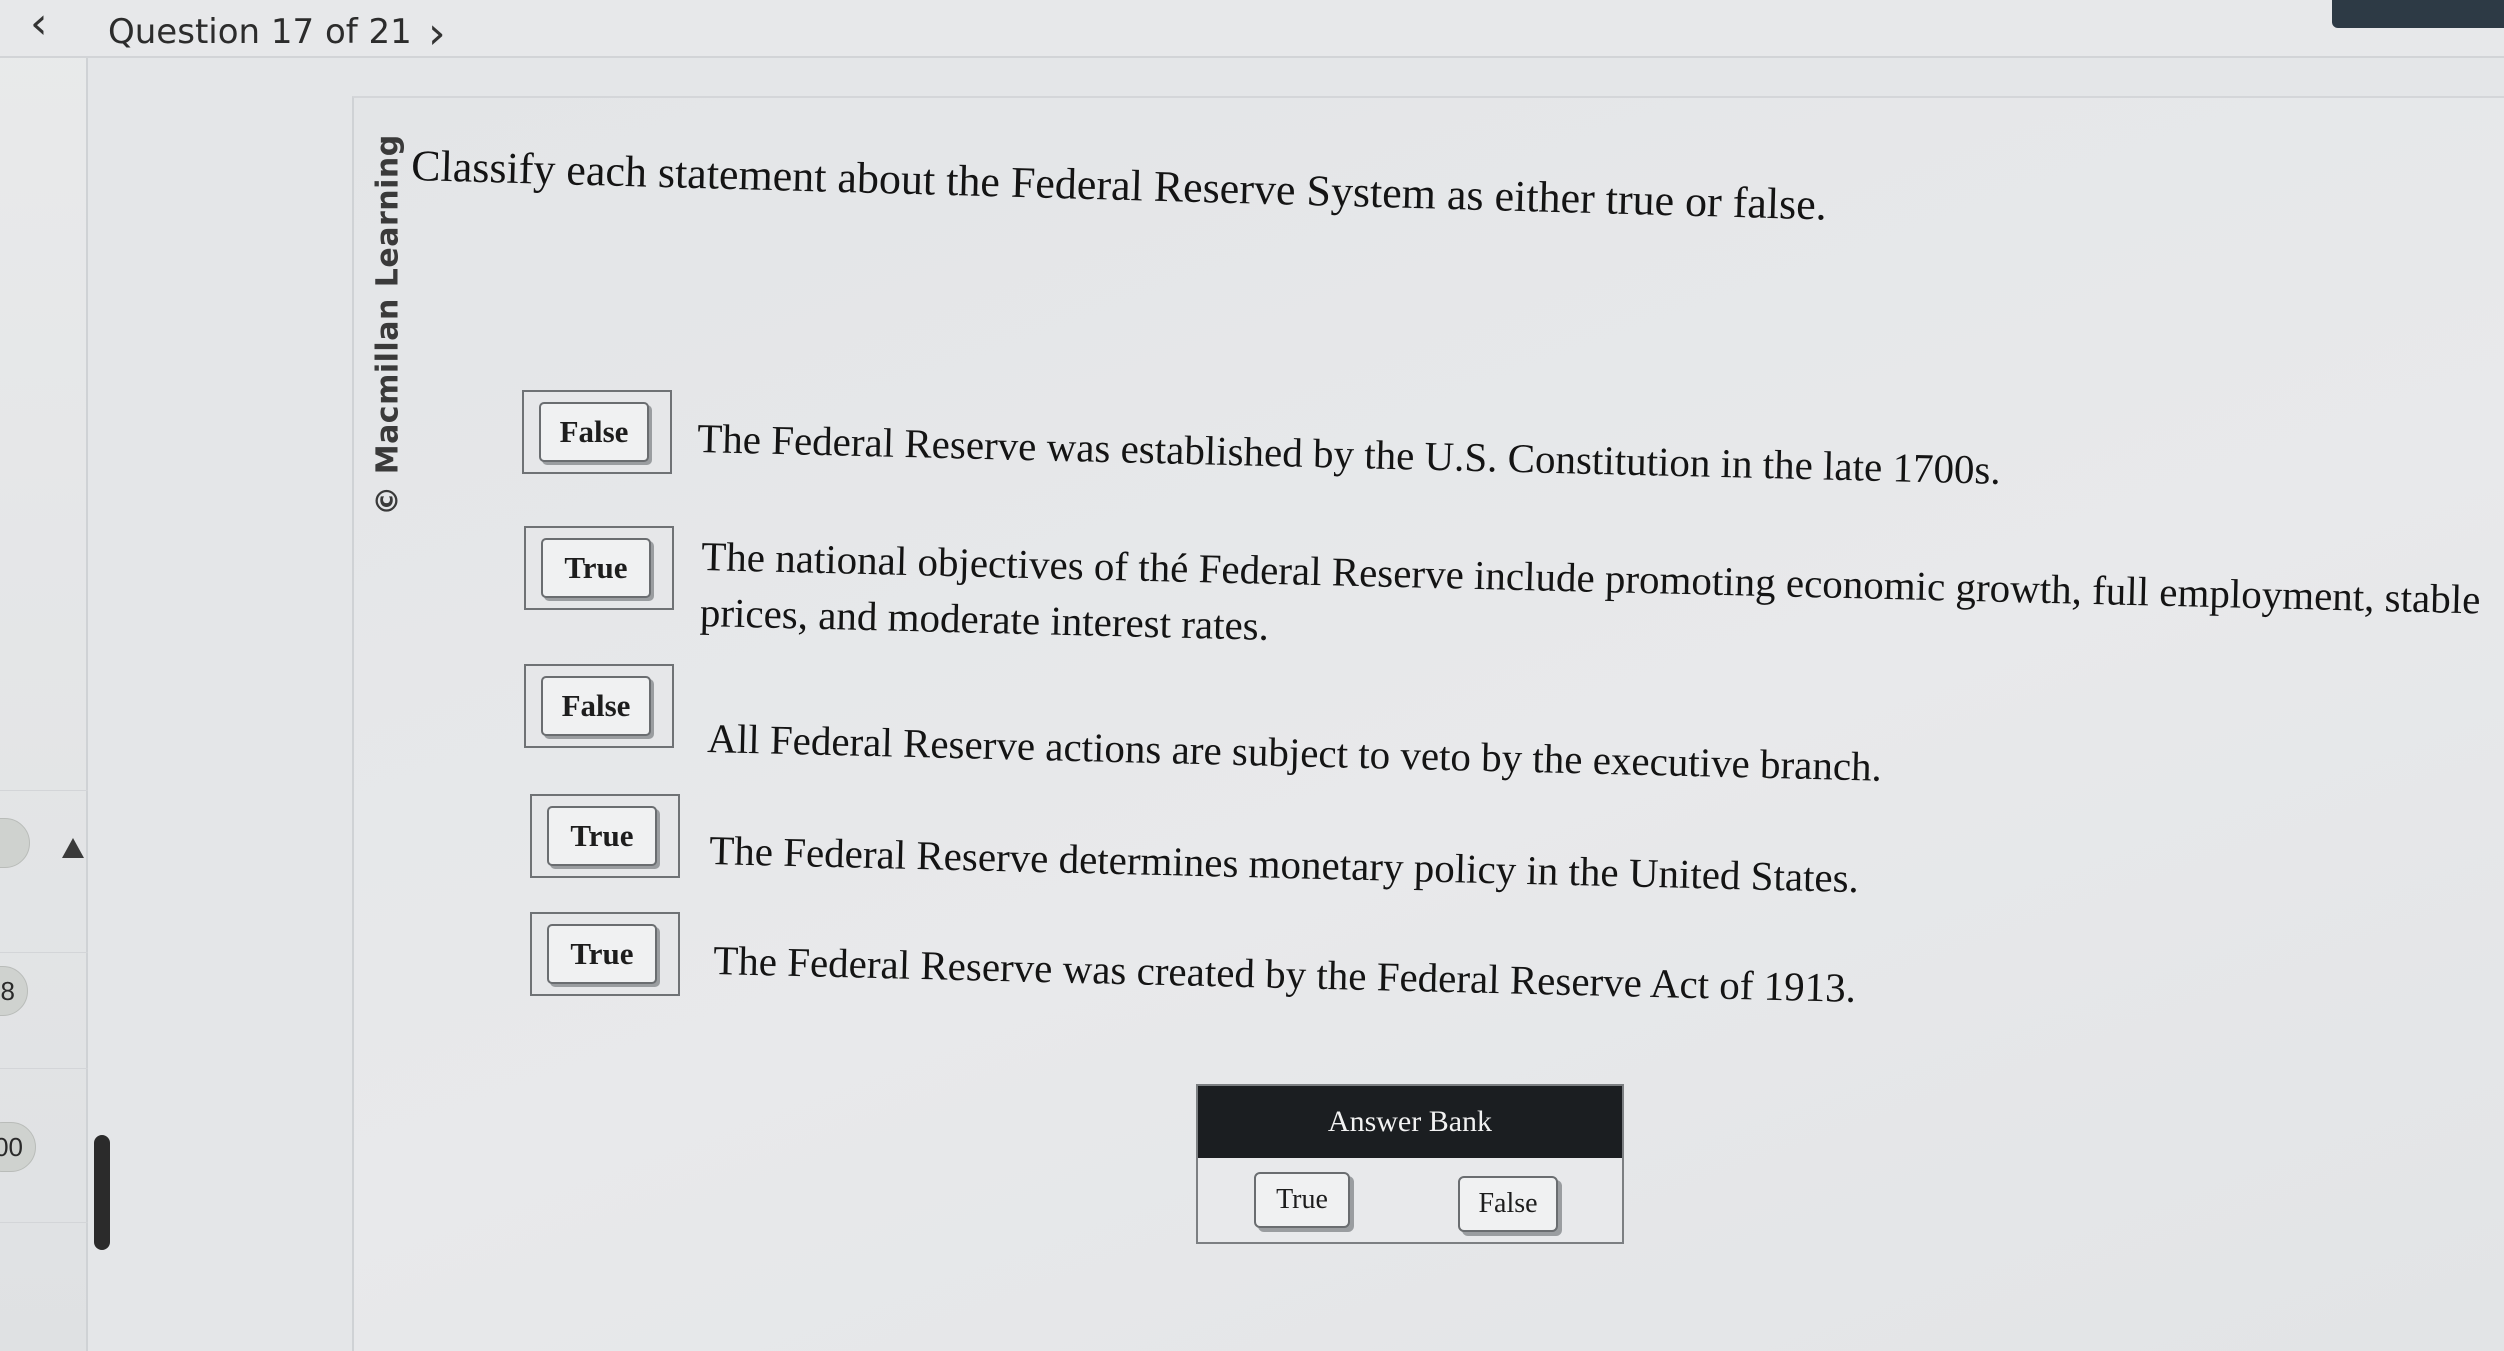 This screenshot has height=1351, width=2504. Describe the element at coordinates (1302, 1200) in the screenshot. I see `answer-bank-option-true: True` at that location.